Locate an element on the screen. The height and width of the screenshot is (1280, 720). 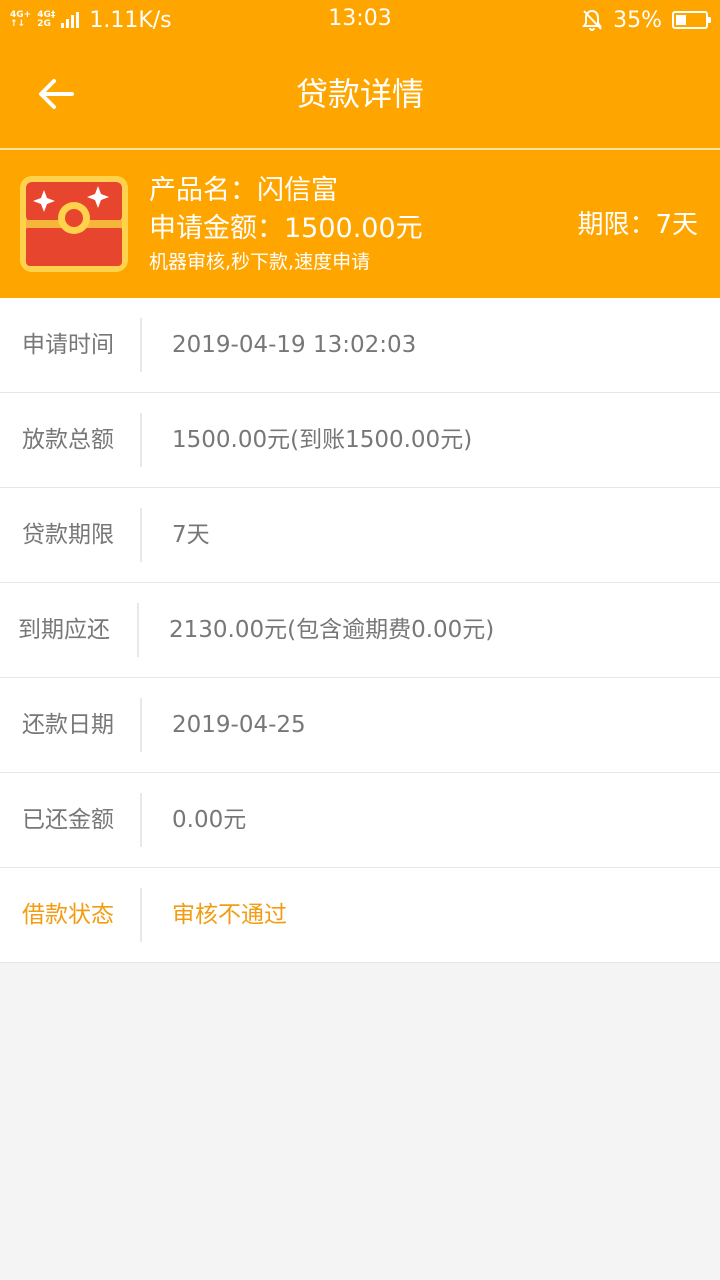
detail-value: 2019-04-19 13:02:03 is located at coordinates (294, 345).